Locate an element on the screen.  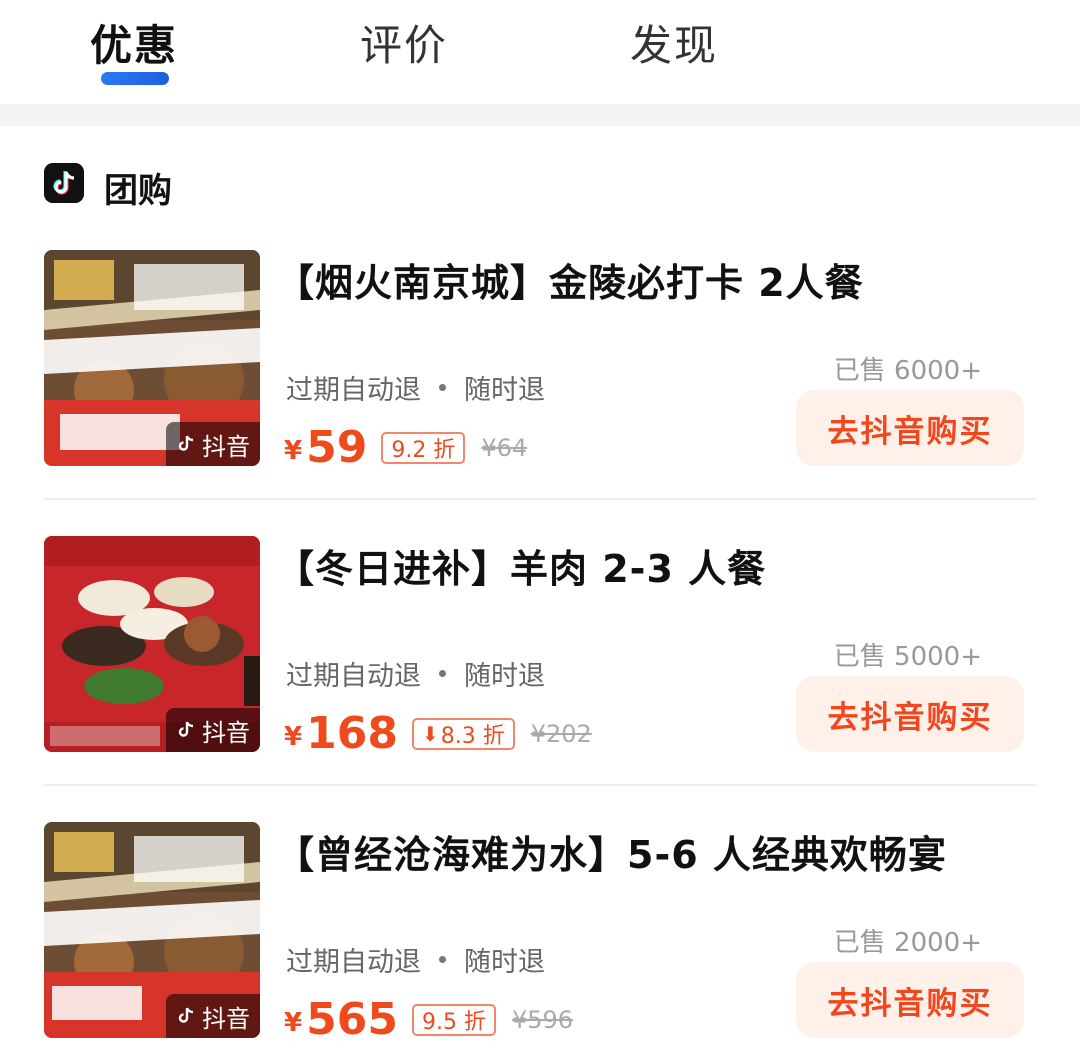
discount-badge: ⬇ 8.3 折 is located at coordinates (463, 734).